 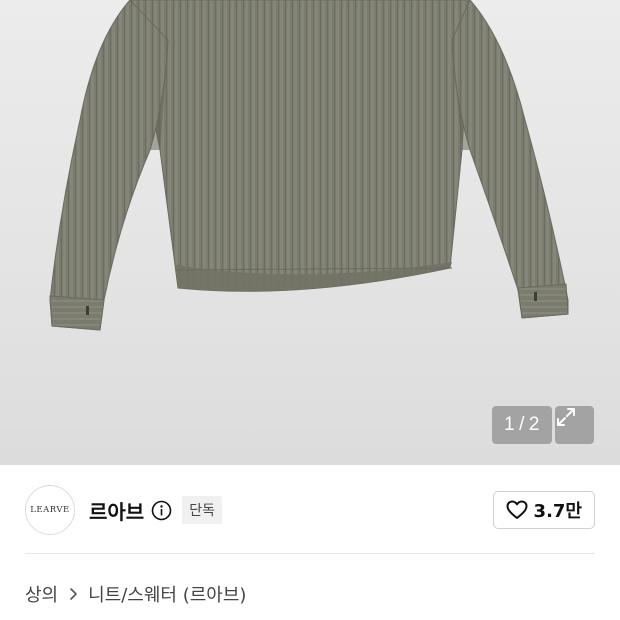 I want to click on breadcrumb-category: 상의, so click(x=41, y=594).